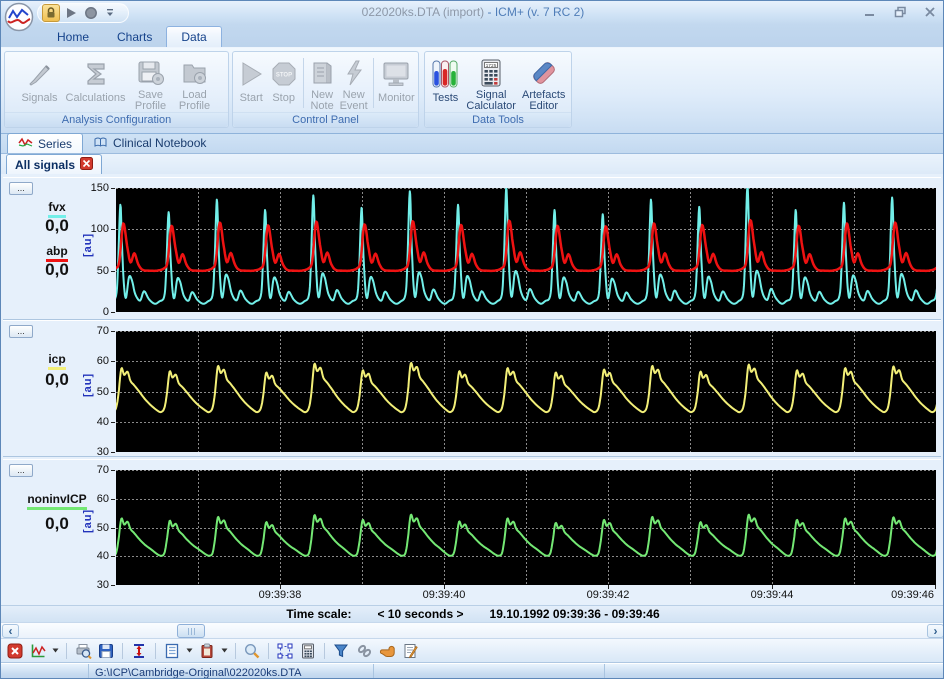 The width and height of the screenshot is (944, 679). Describe the element at coordinates (55, 143) in the screenshot. I see `tab-series-label: Series` at that location.